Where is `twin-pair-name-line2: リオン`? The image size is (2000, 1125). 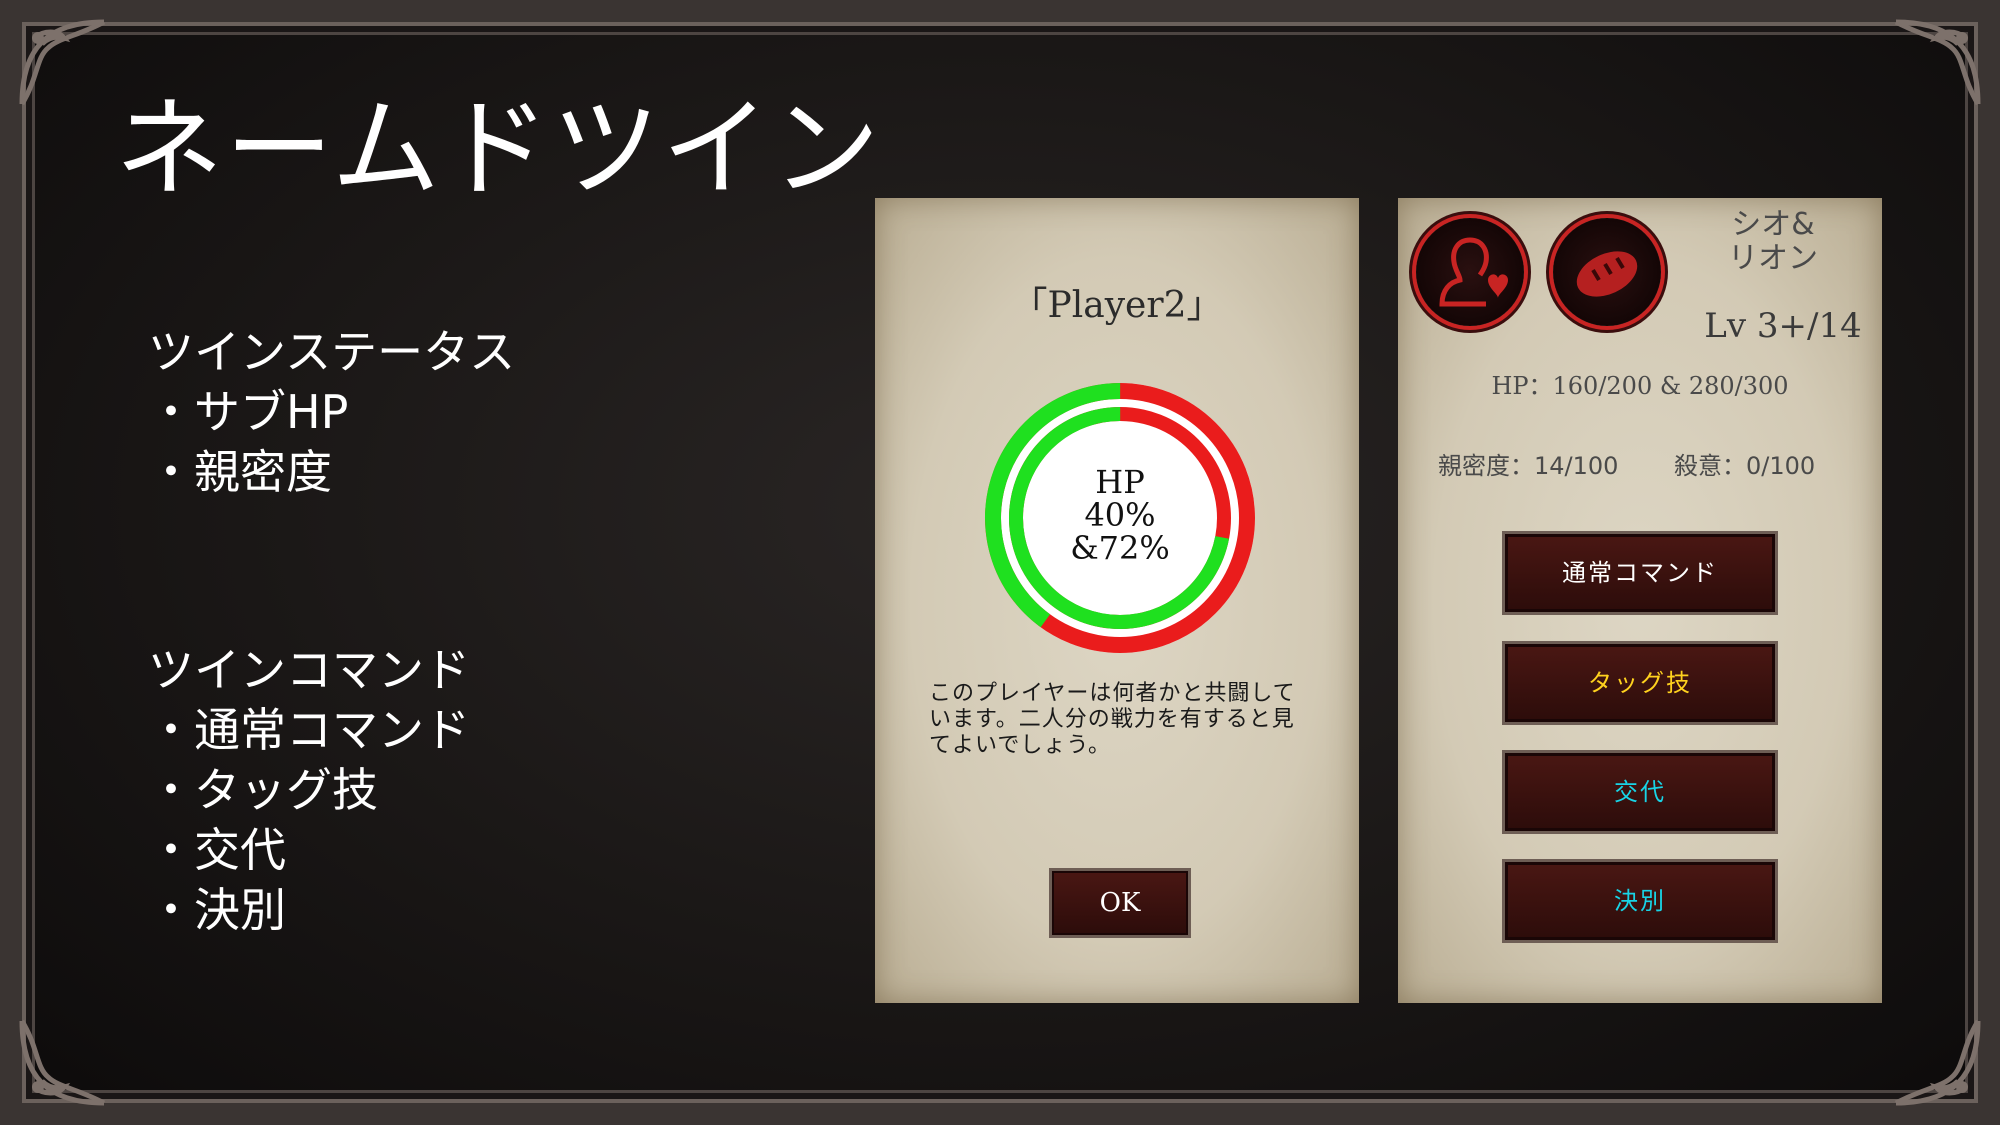 twin-pair-name-line2: リオン is located at coordinates (1773, 258).